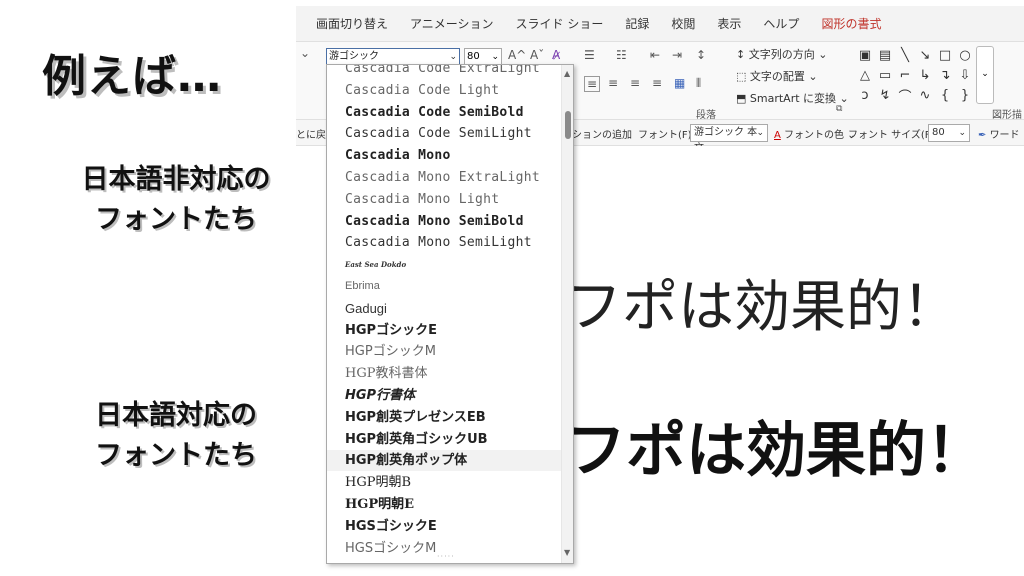 The height and width of the screenshot is (576, 1024). What do you see at coordinates (445, 112) in the screenshot?
I see `font-list-item: Cascadia Code SemiBold` at bounding box center [445, 112].